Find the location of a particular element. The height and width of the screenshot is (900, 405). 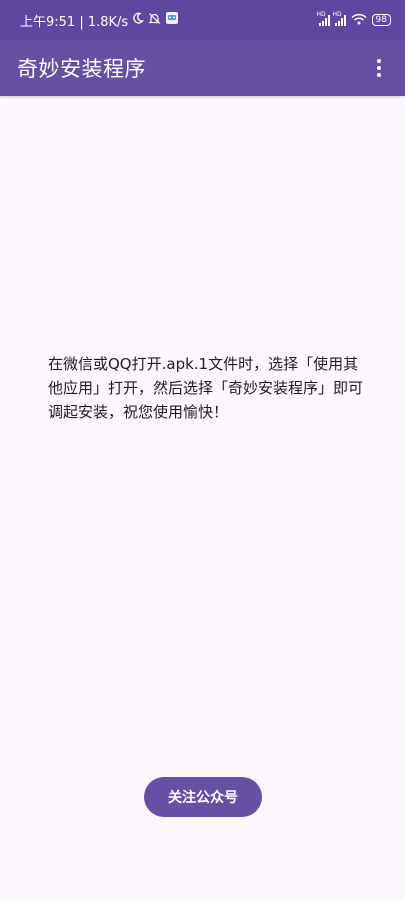

status-left: 上午9:51 | 1.8K/s is located at coordinates (99, 20).